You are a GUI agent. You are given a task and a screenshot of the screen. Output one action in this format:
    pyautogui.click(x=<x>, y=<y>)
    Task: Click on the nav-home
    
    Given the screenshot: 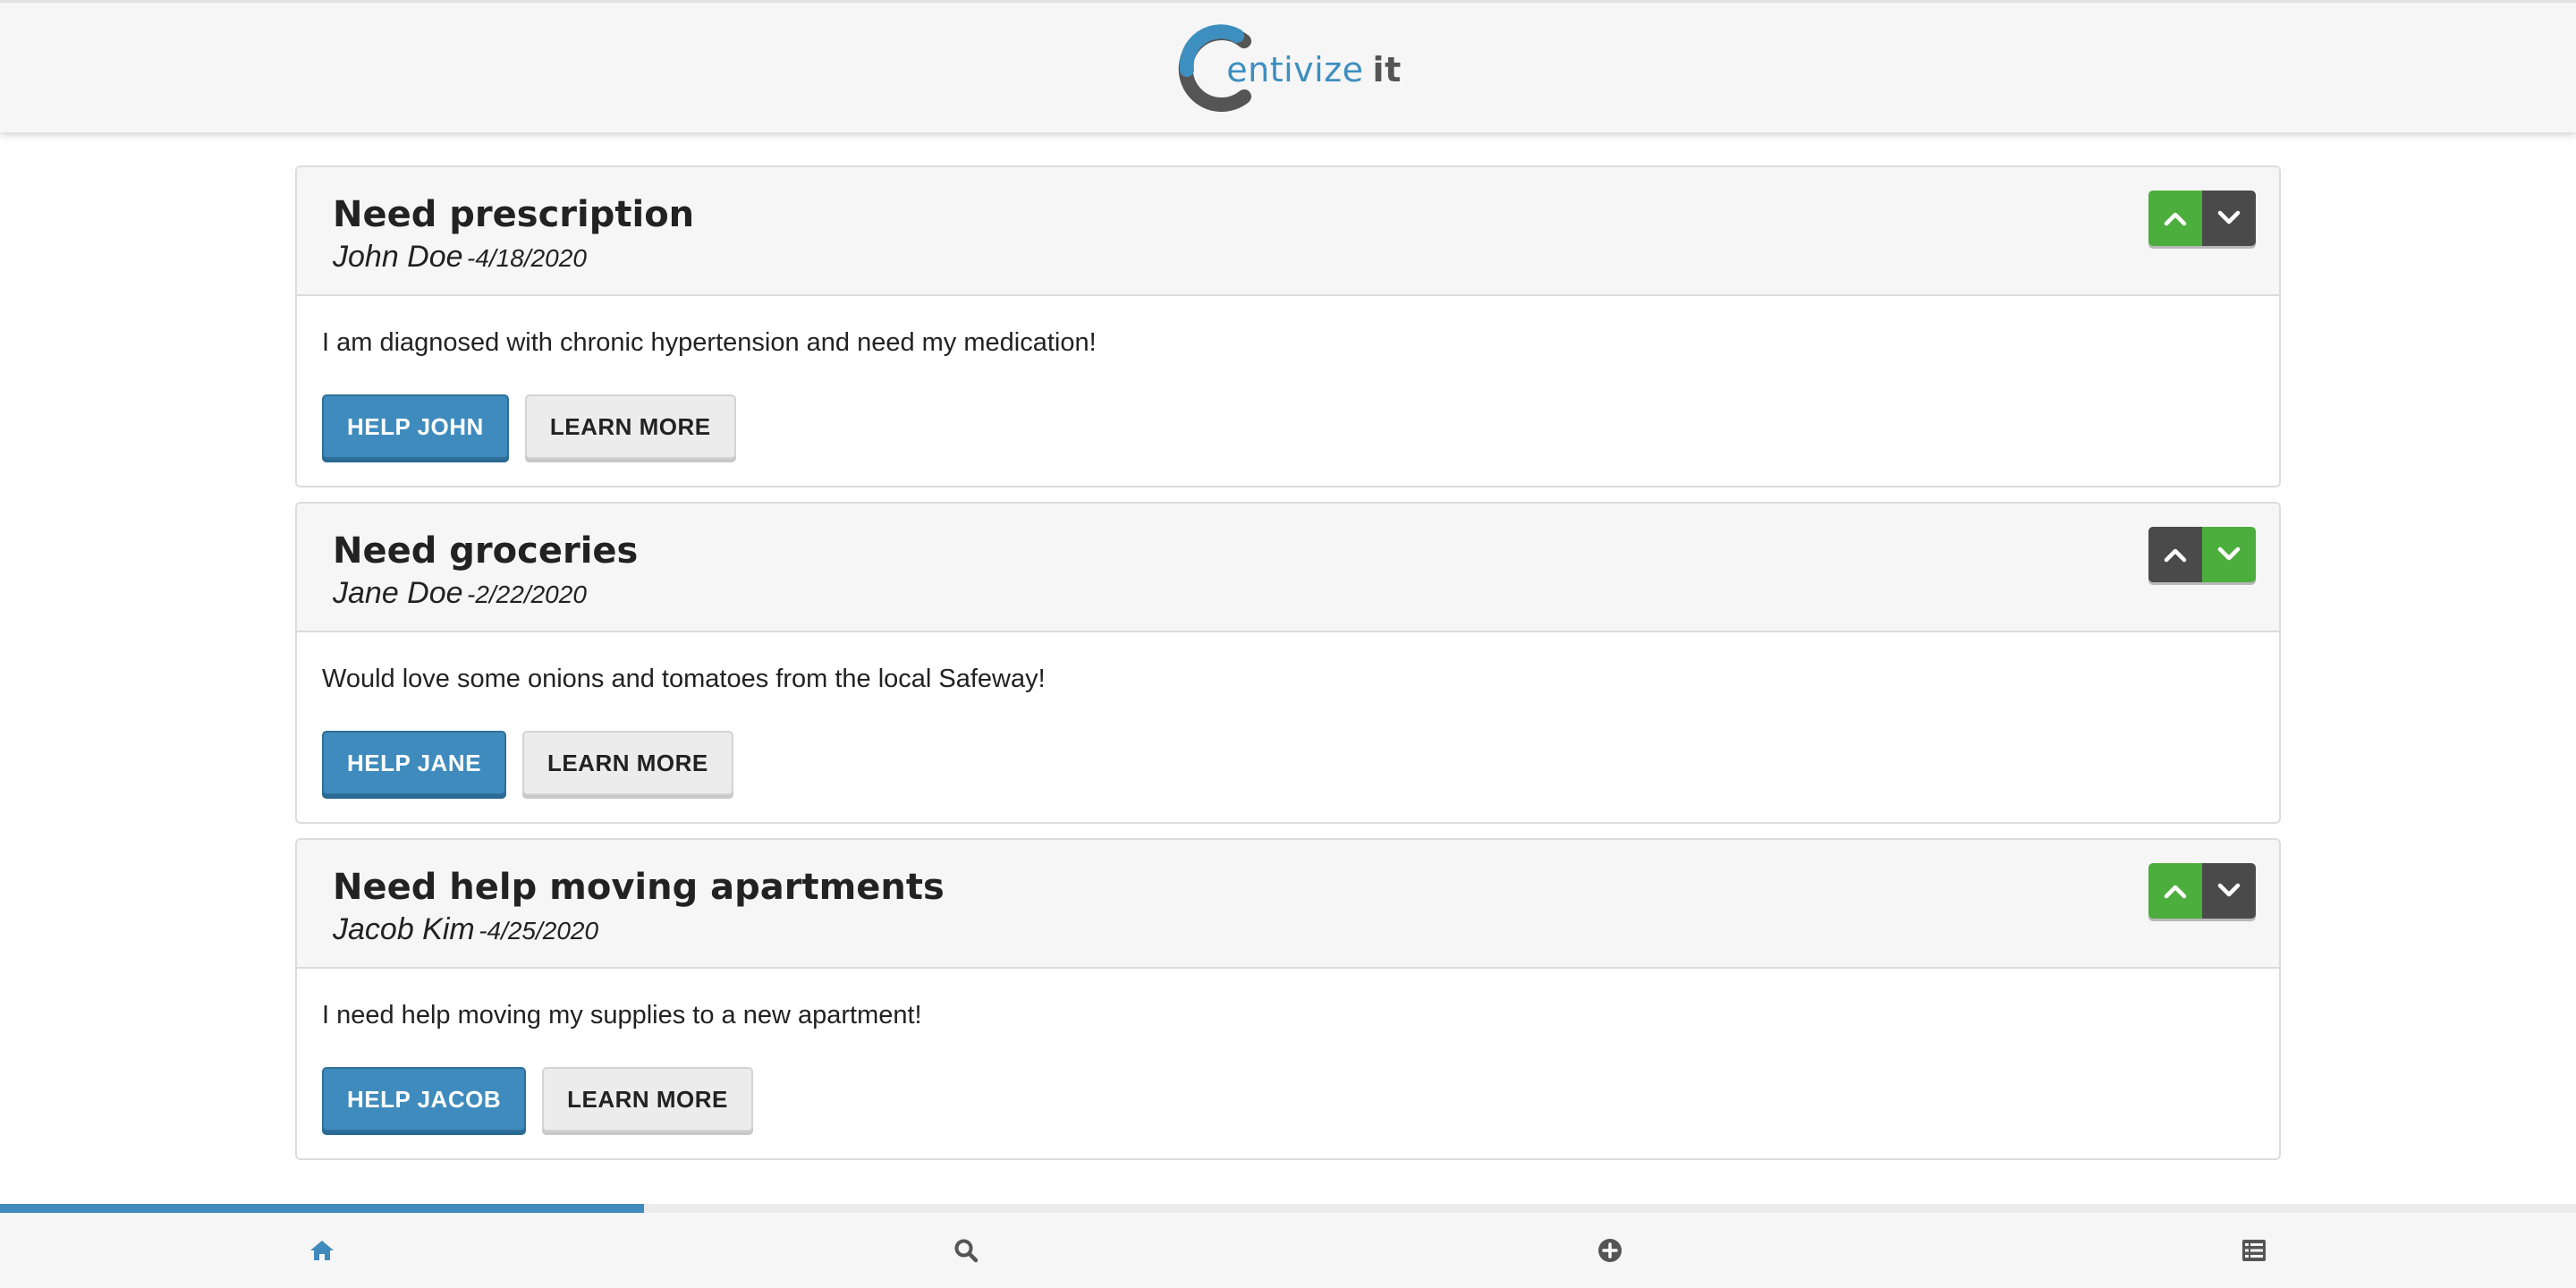 What is the action you would take?
    pyautogui.click(x=322, y=1250)
    